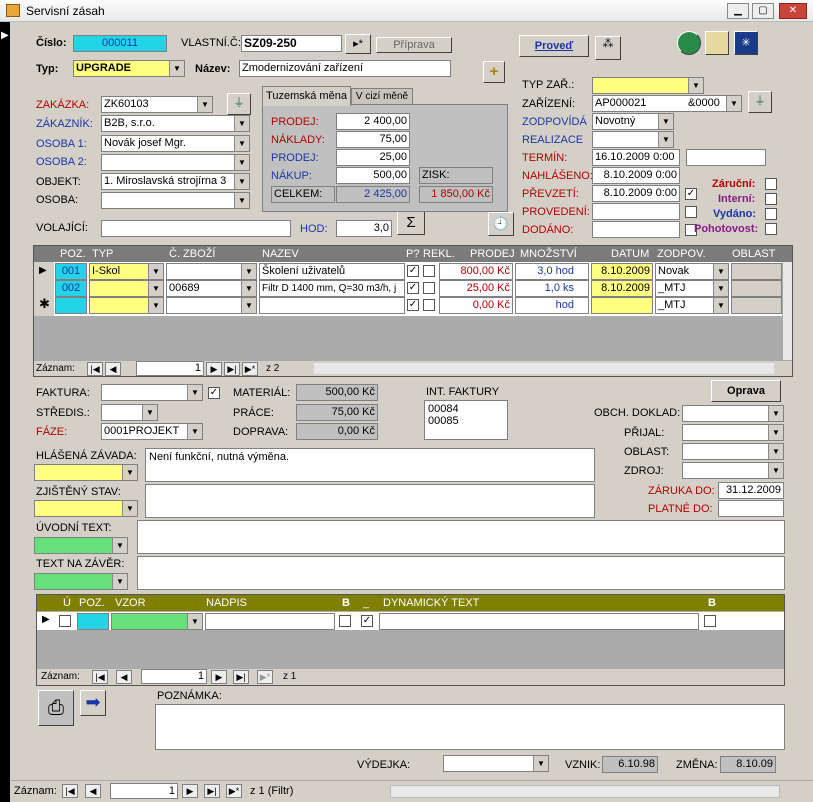 This screenshot has width=813, height=802. What do you see at coordinates (470, 727) in the screenshot?
I see `poznamka-textarea` at bounding box center [470, 727].